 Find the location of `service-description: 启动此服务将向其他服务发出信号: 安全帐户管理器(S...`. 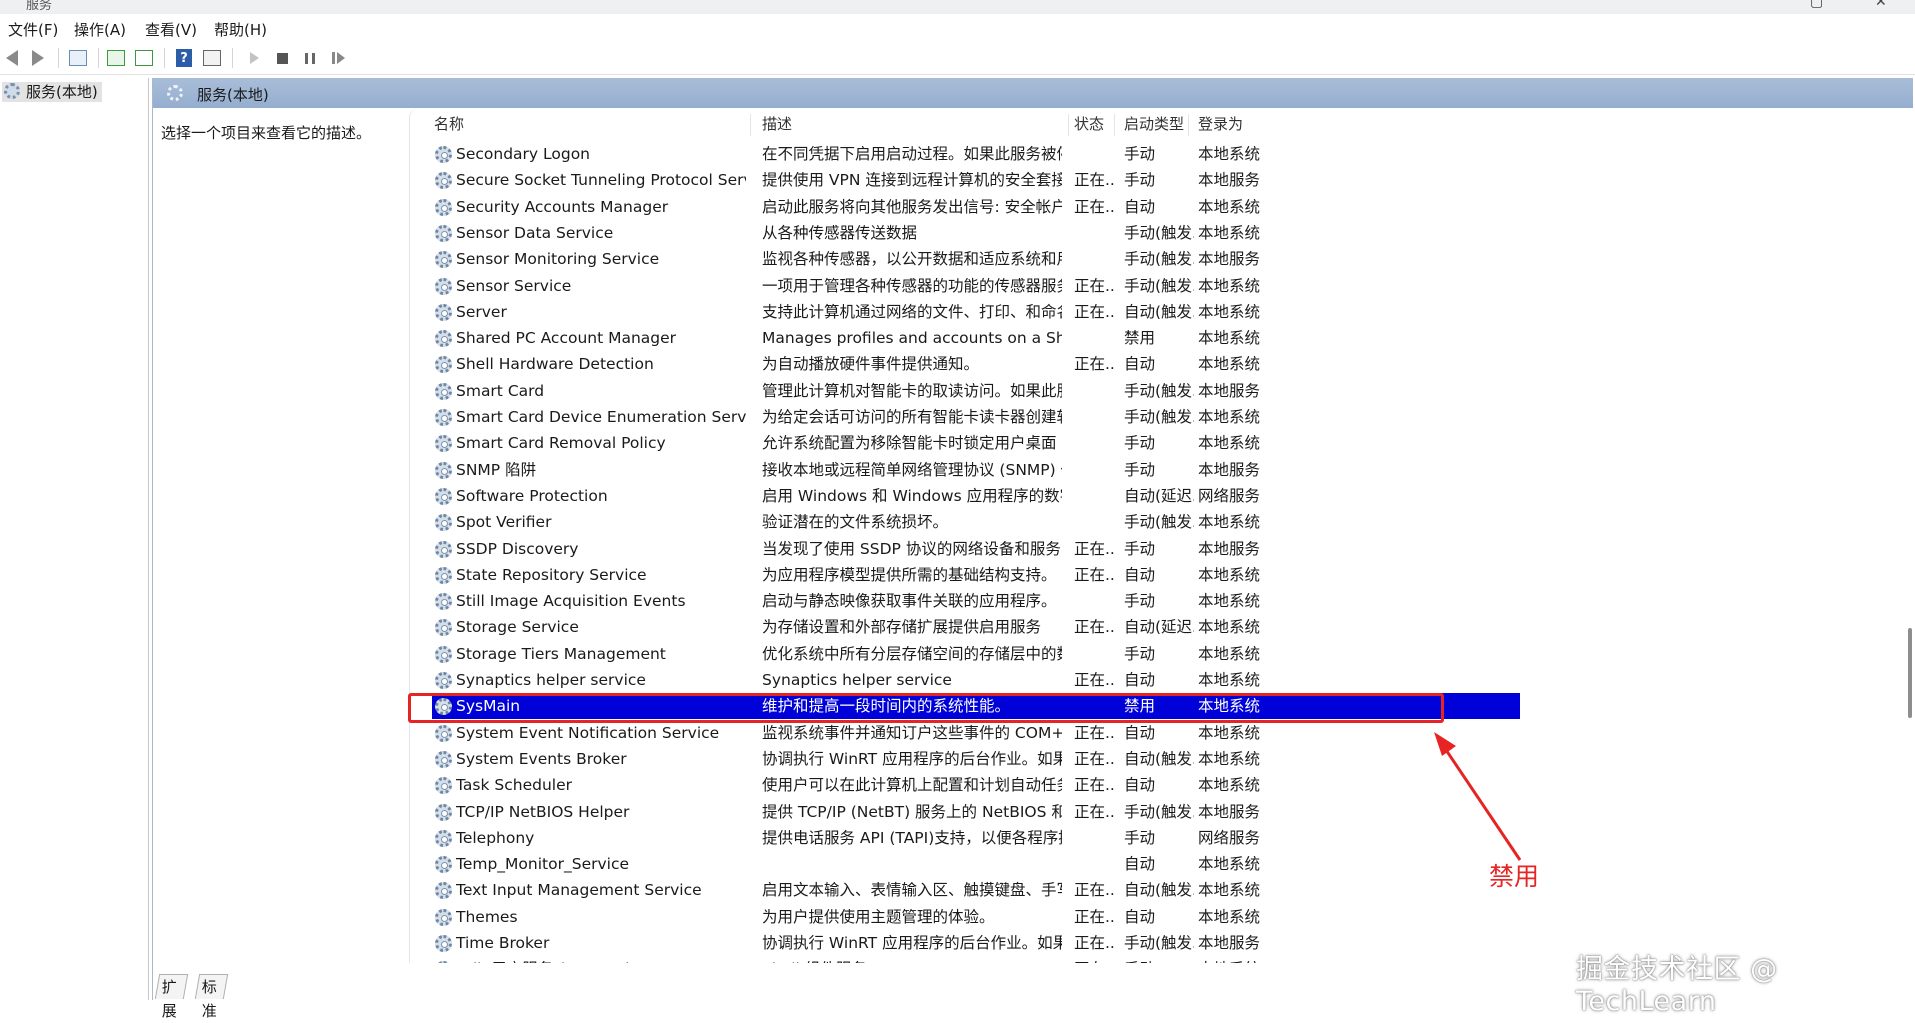

service-description: 启动此服务将向其他服务发出信号: 安全帐户管理器(S... is located at coordinates (912, 206).